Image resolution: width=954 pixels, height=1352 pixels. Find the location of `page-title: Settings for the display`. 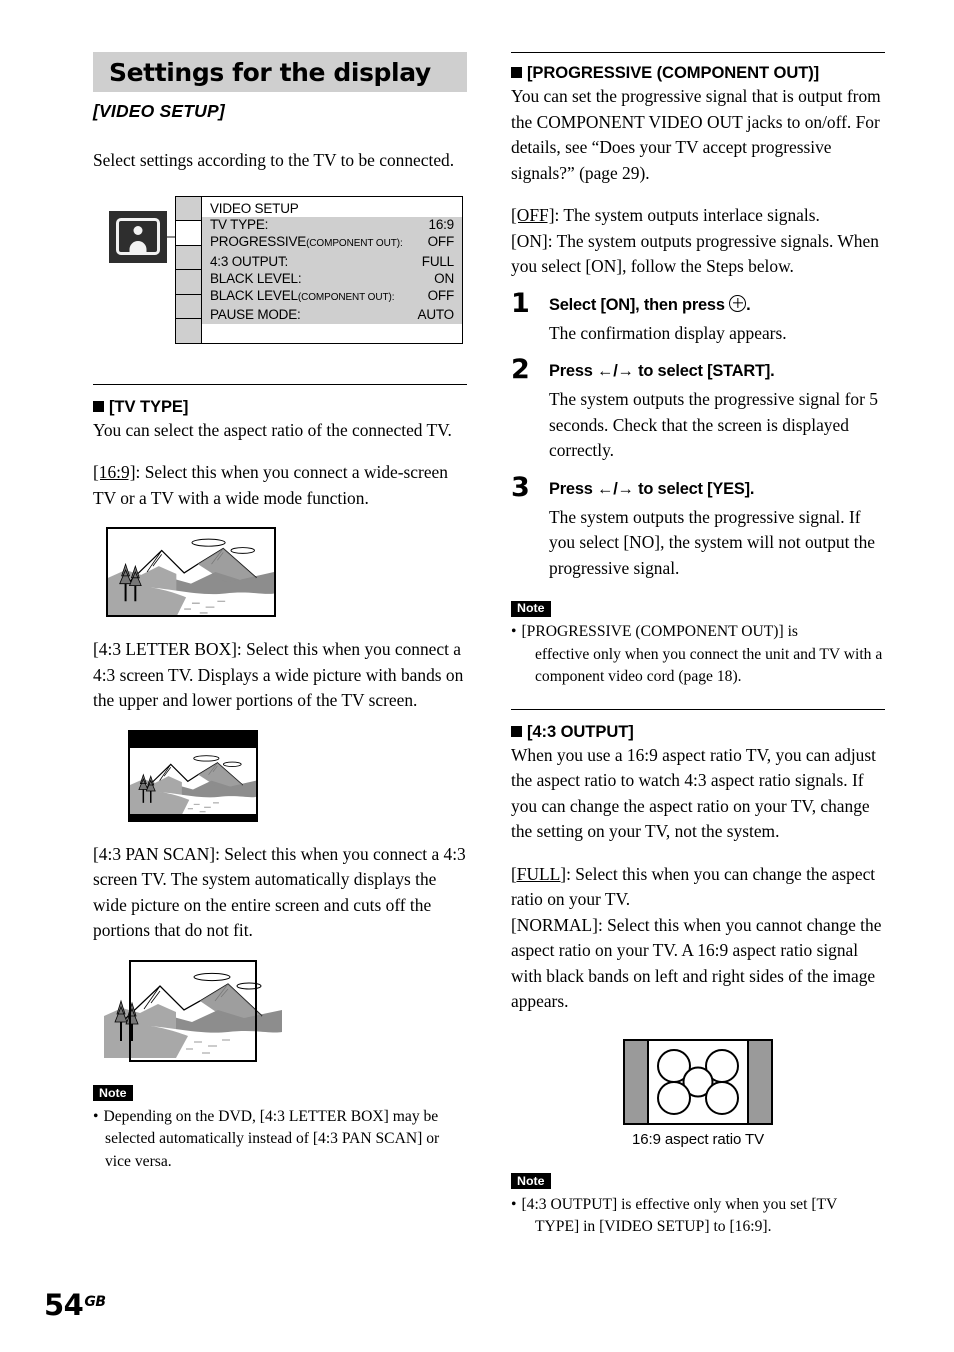

page-title: Settings for the display is located at coordinates (270, 72).